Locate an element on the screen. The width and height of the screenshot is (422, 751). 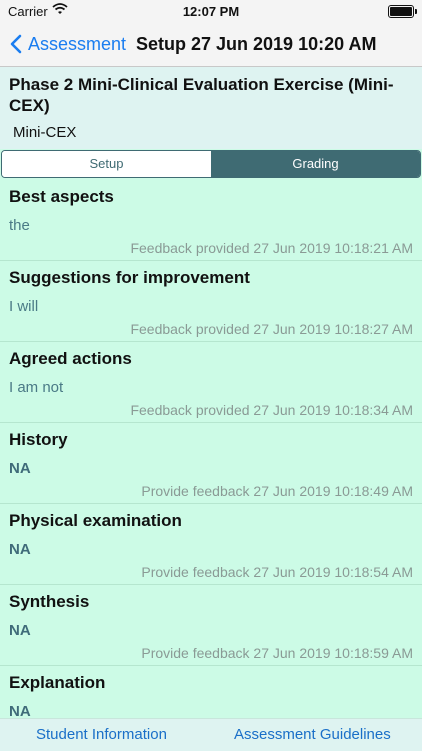
battery-icon is located at coordinates (402, 11).